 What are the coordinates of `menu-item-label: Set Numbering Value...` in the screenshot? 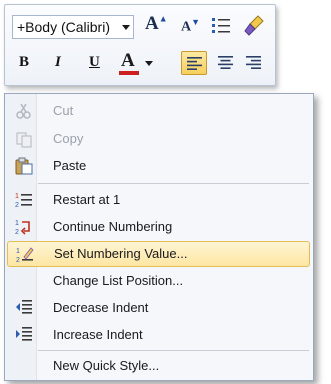 It's located at (121, 253).